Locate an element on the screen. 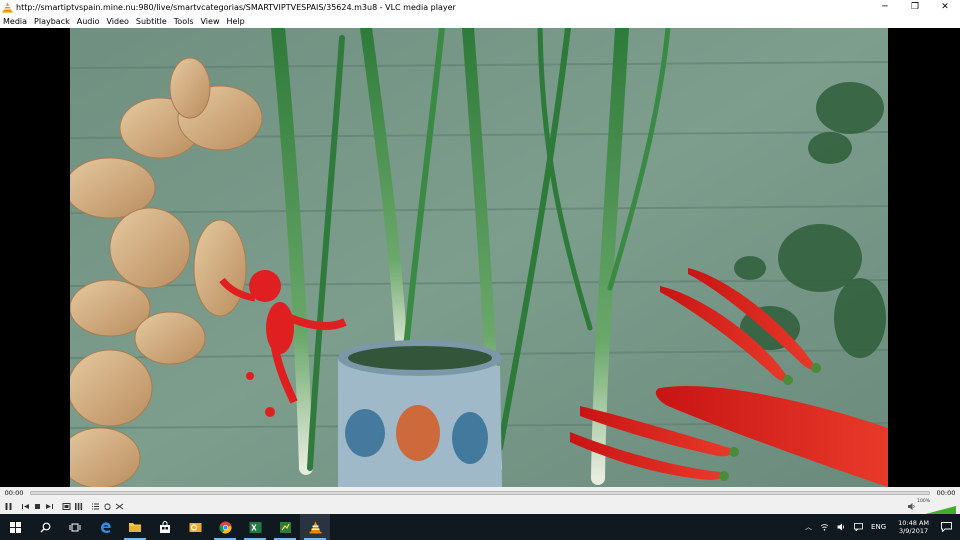  taskbar-excel-file is located at coordinates (285, 527).